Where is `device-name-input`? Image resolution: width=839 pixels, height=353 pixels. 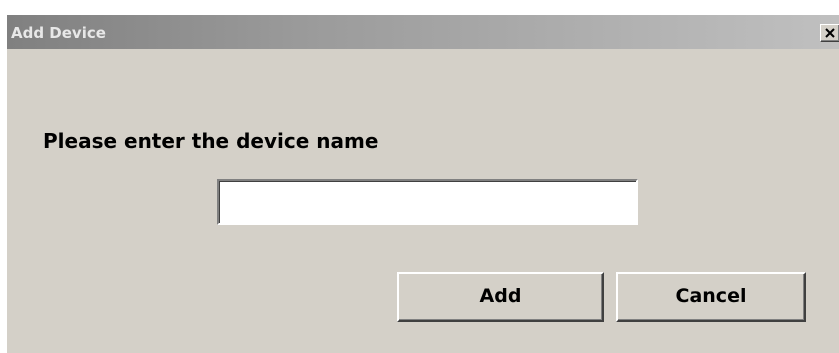 device-name-input is located at coordinates (427, 202).